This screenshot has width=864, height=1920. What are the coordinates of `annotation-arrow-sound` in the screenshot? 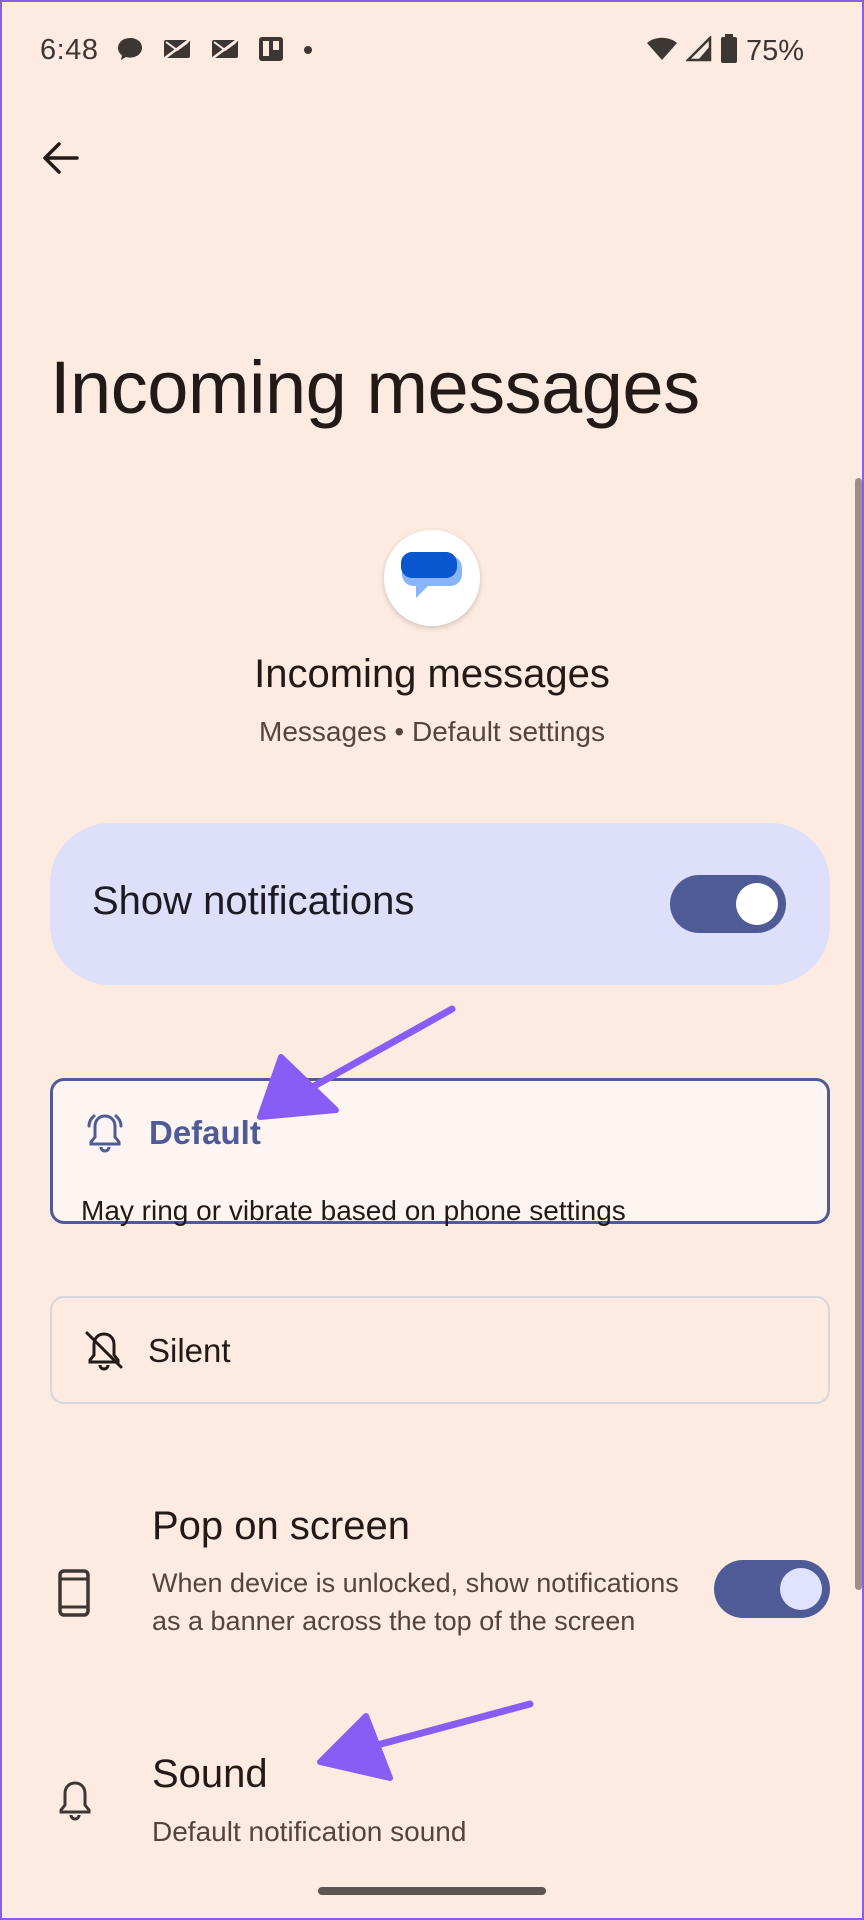 It's located at (425, 1740).